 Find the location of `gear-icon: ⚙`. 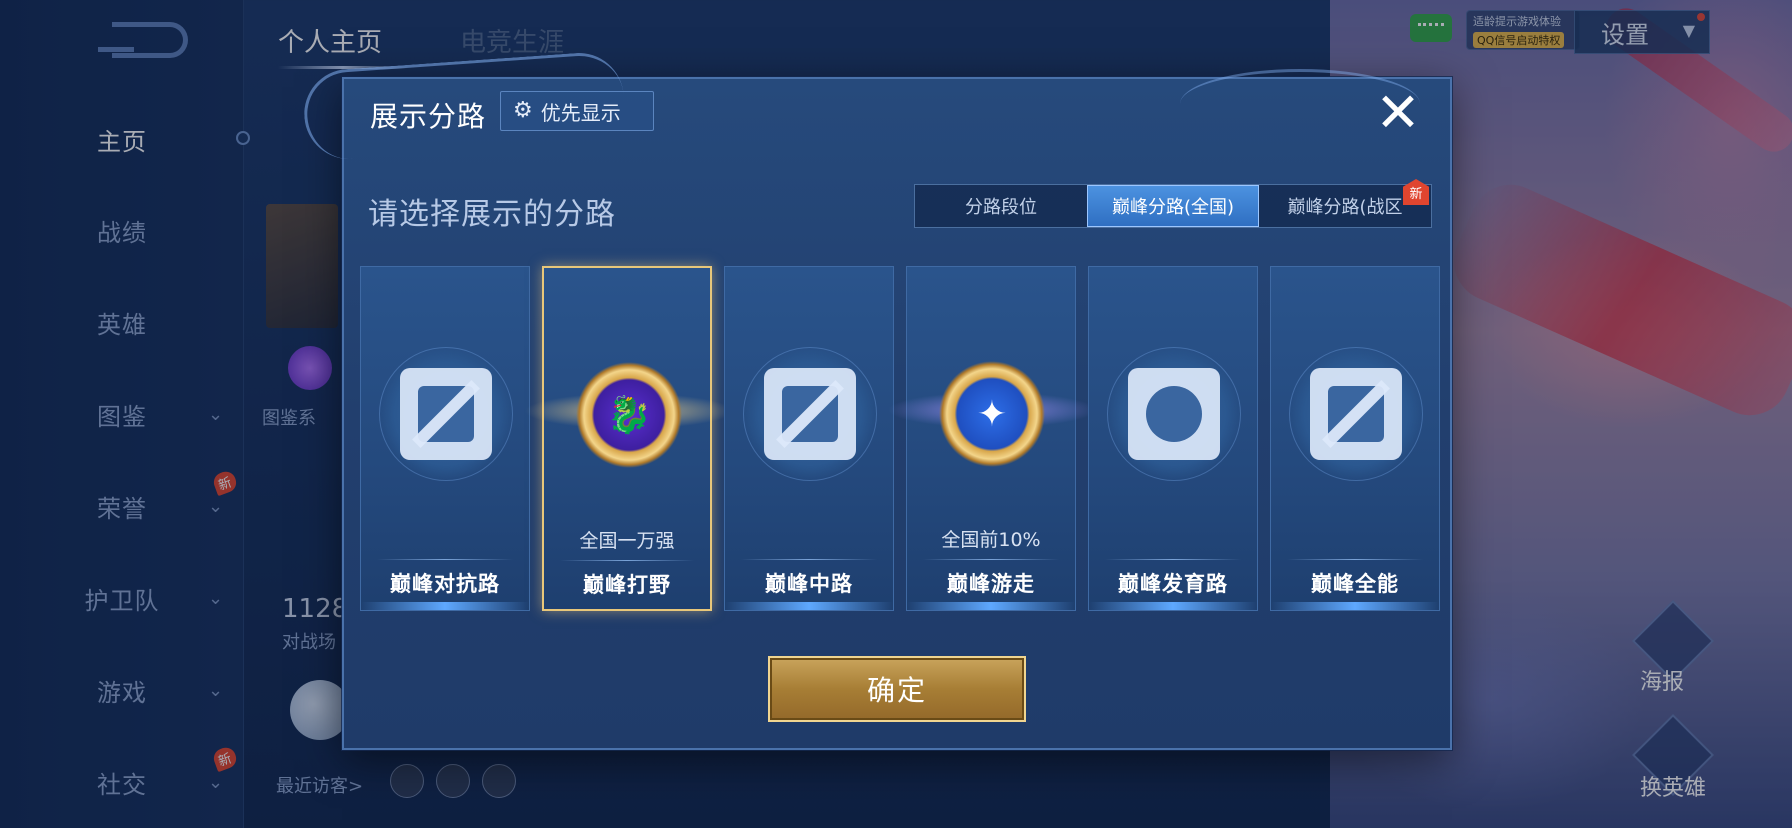

gear-icon: ⚙ is located at coordinates (523, 110).